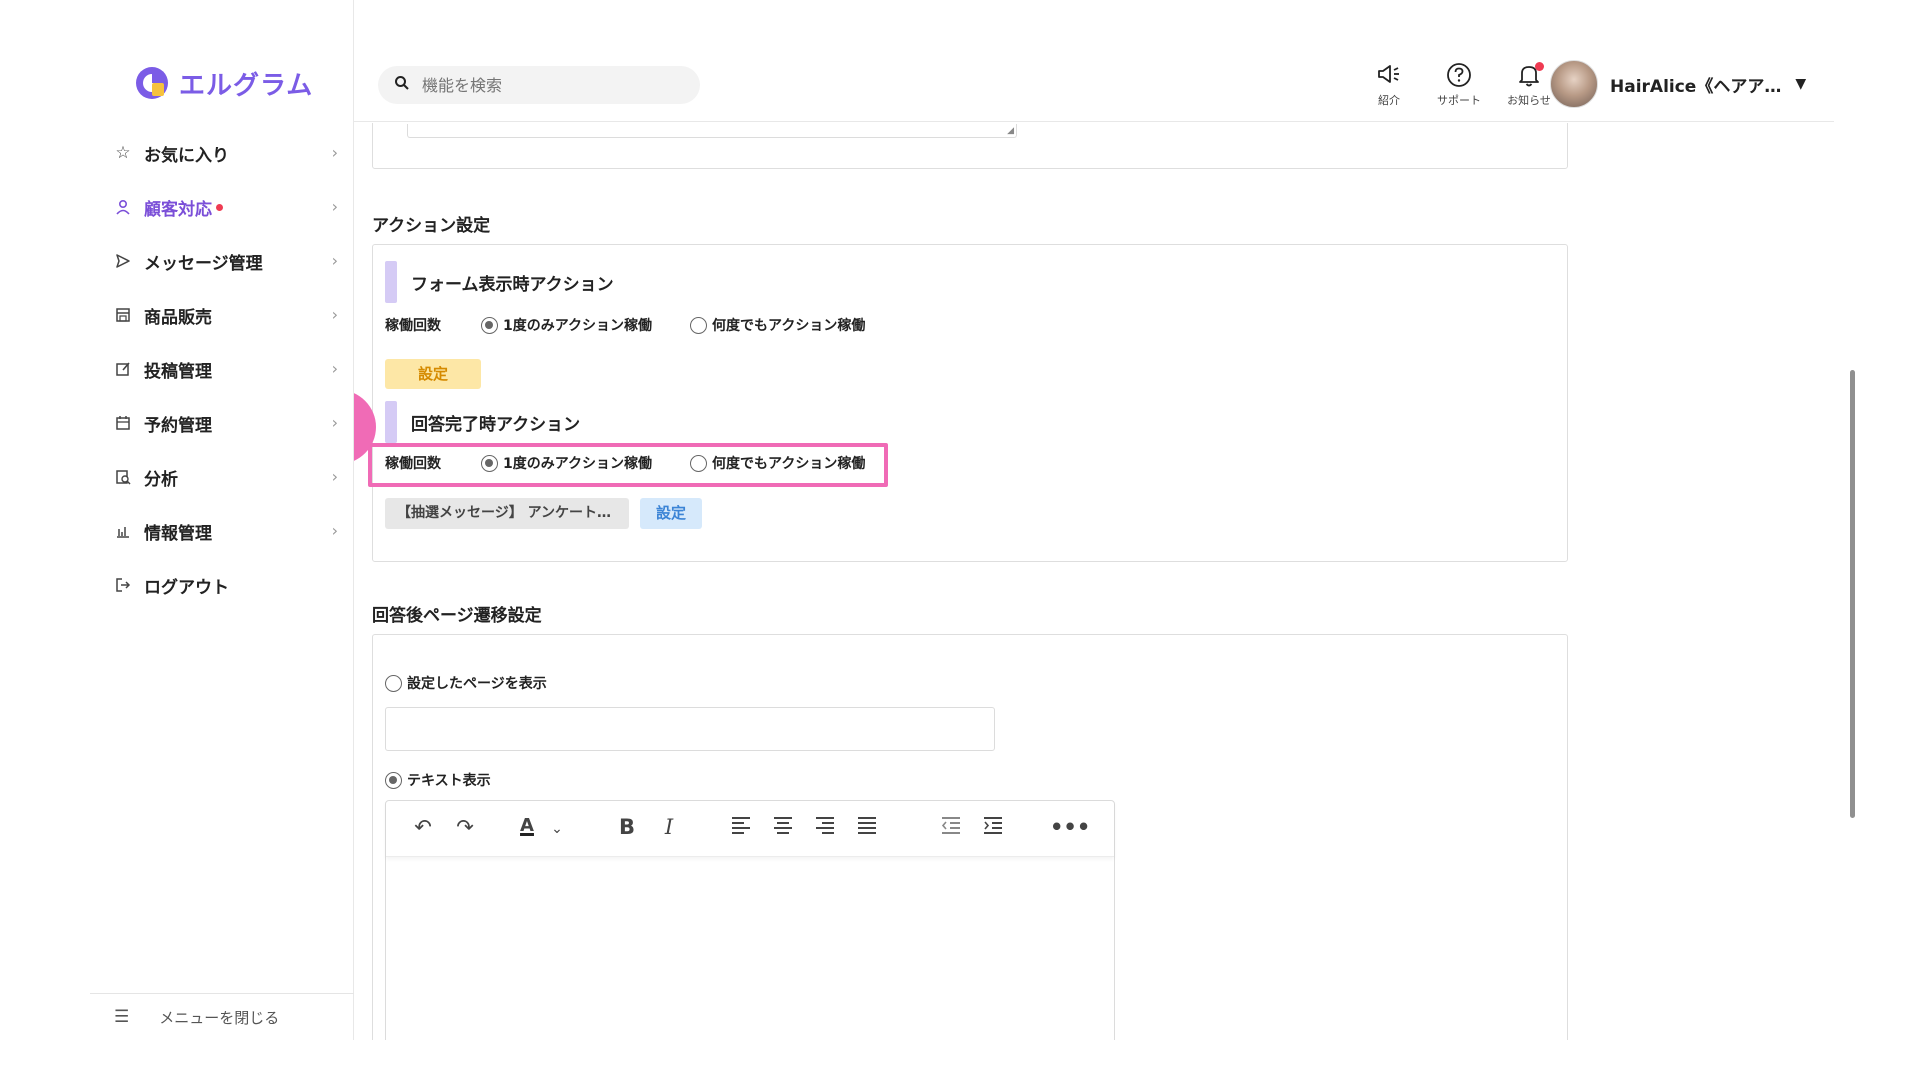 The height and width of the screenshot is (1080, 1920). Describe the element at coordinates (123, 477) in the screenshot. I see `report-icon` at that location.